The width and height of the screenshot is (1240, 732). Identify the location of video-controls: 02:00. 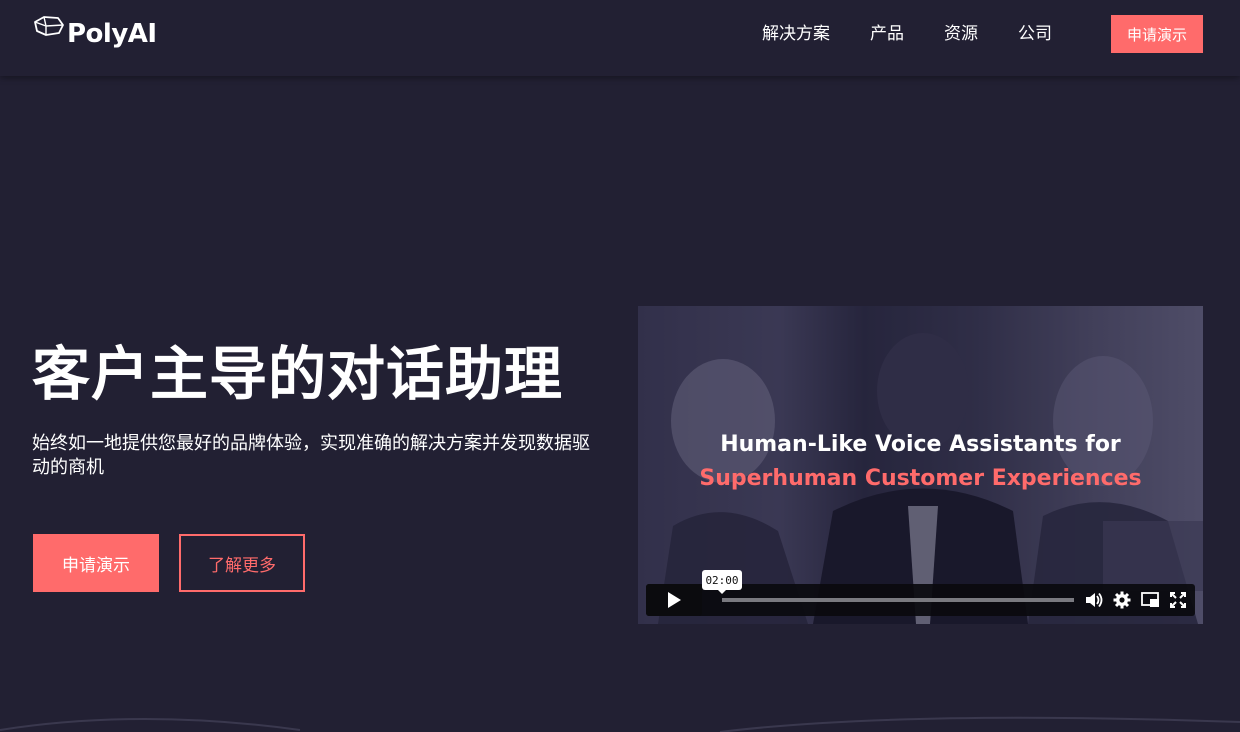
(920, 593).